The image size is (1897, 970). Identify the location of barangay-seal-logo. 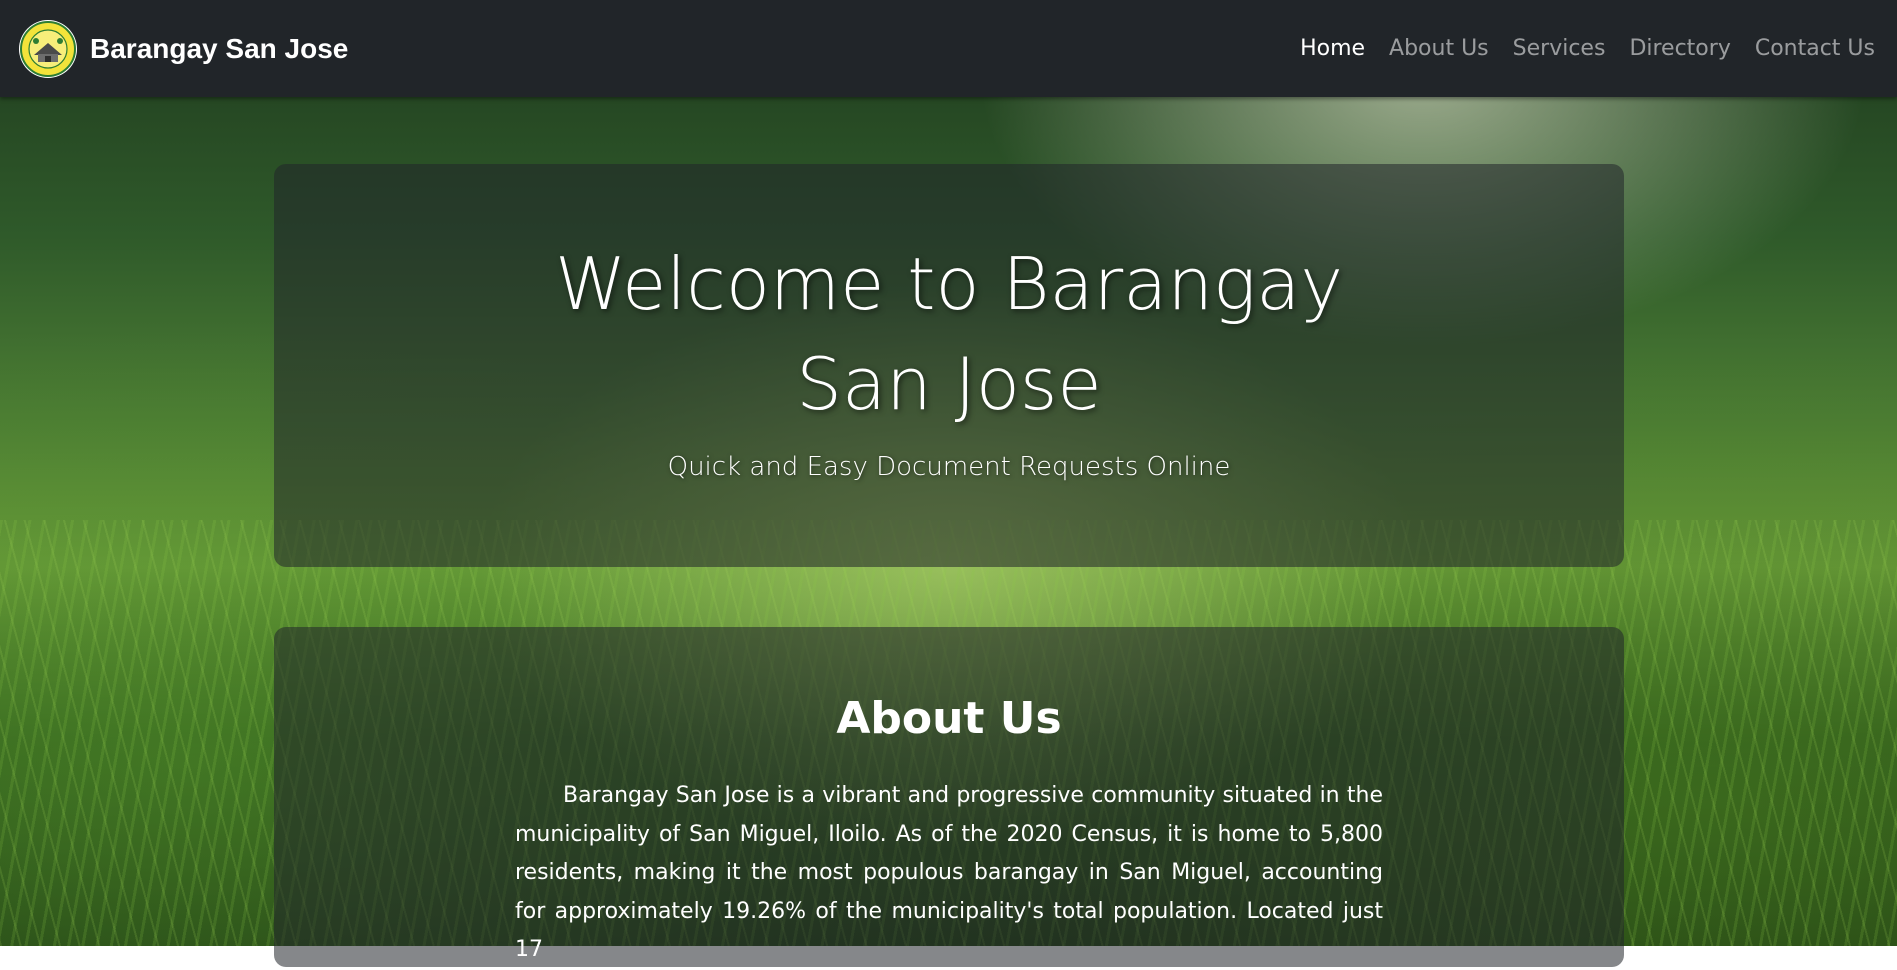
(48, 48).